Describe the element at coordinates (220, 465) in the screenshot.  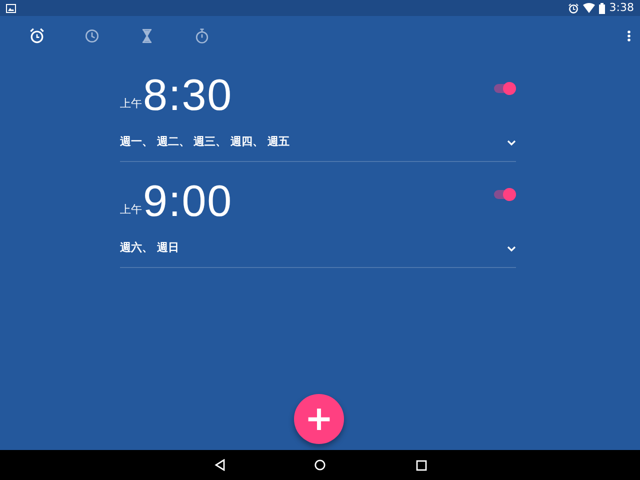
I see `back-icon` at that location.